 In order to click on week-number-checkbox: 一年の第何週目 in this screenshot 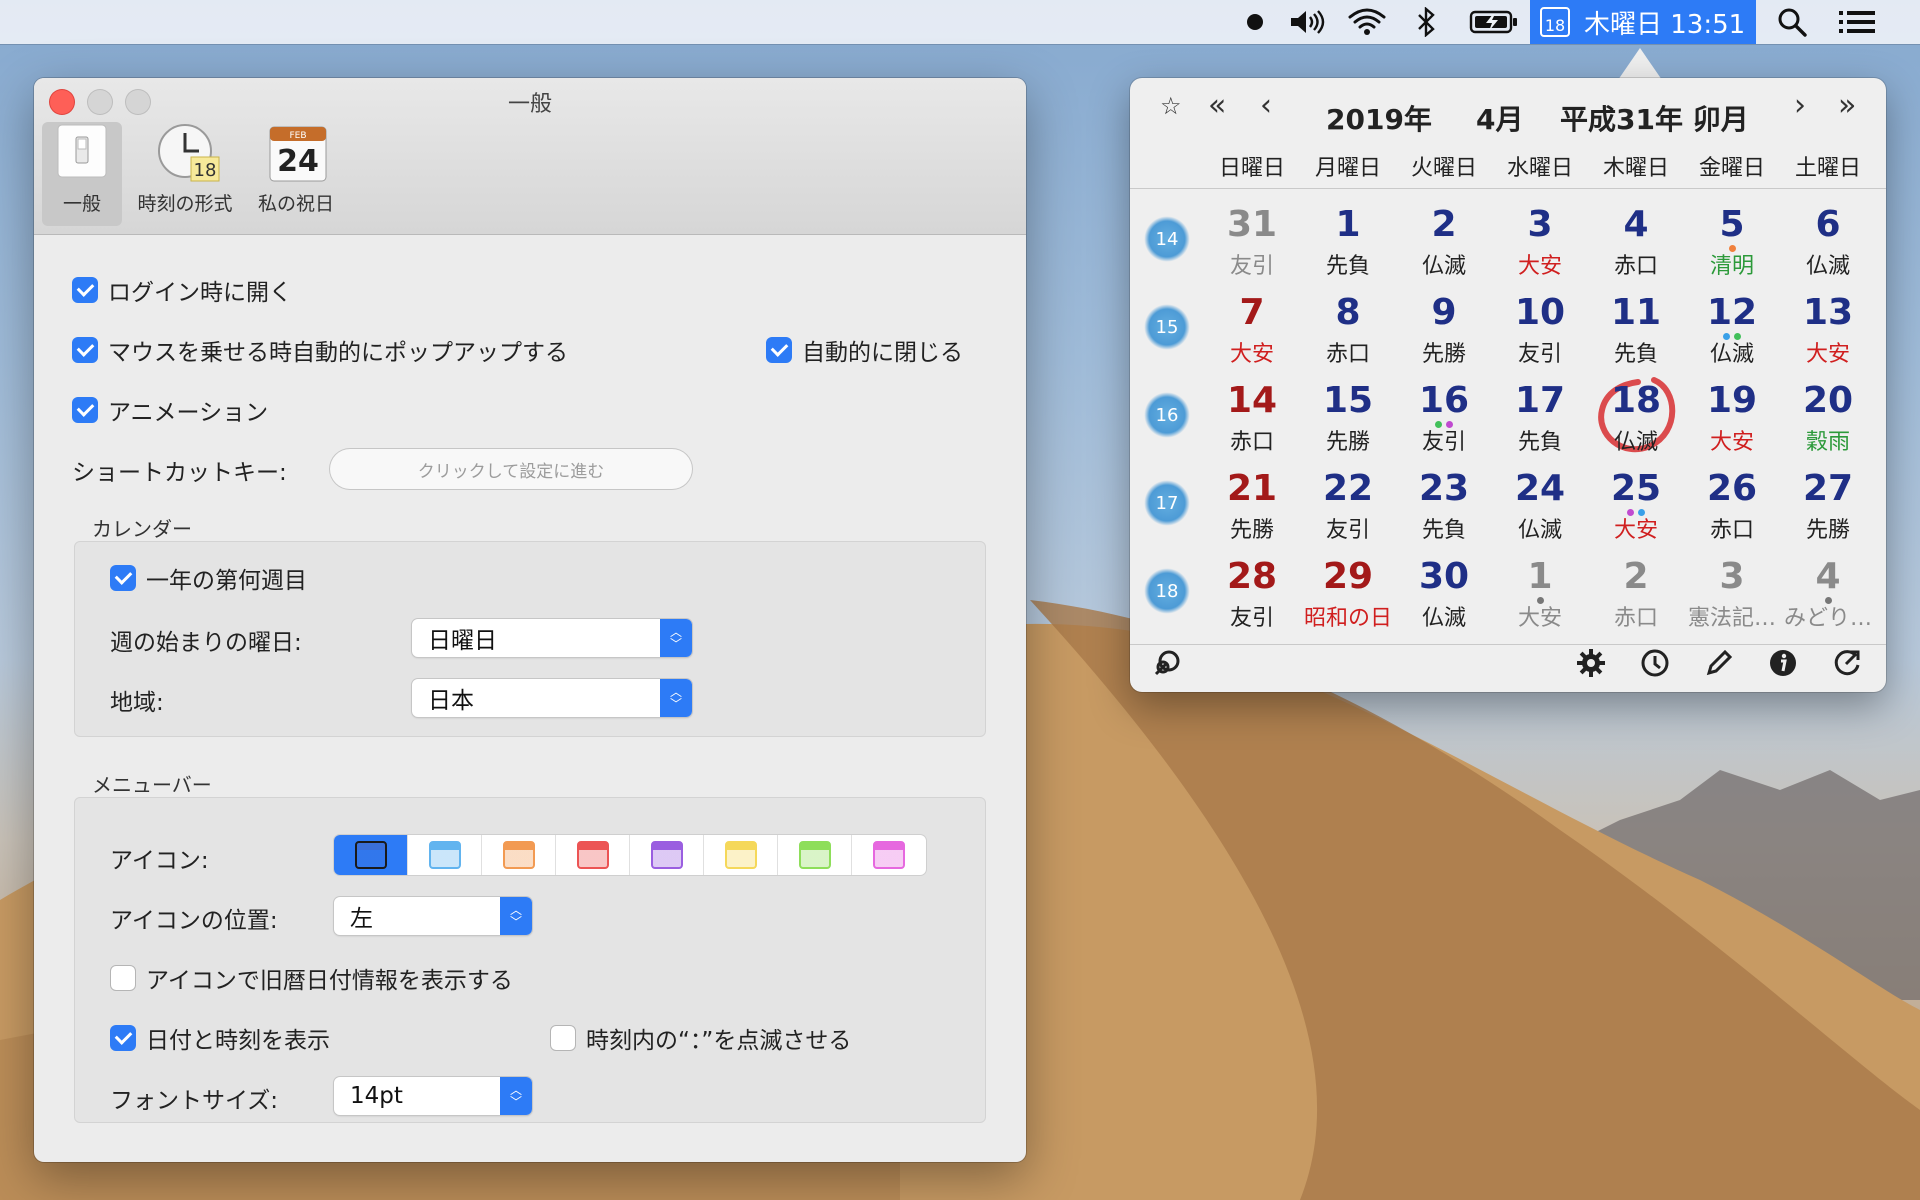, I will do `click(208, 578)`.